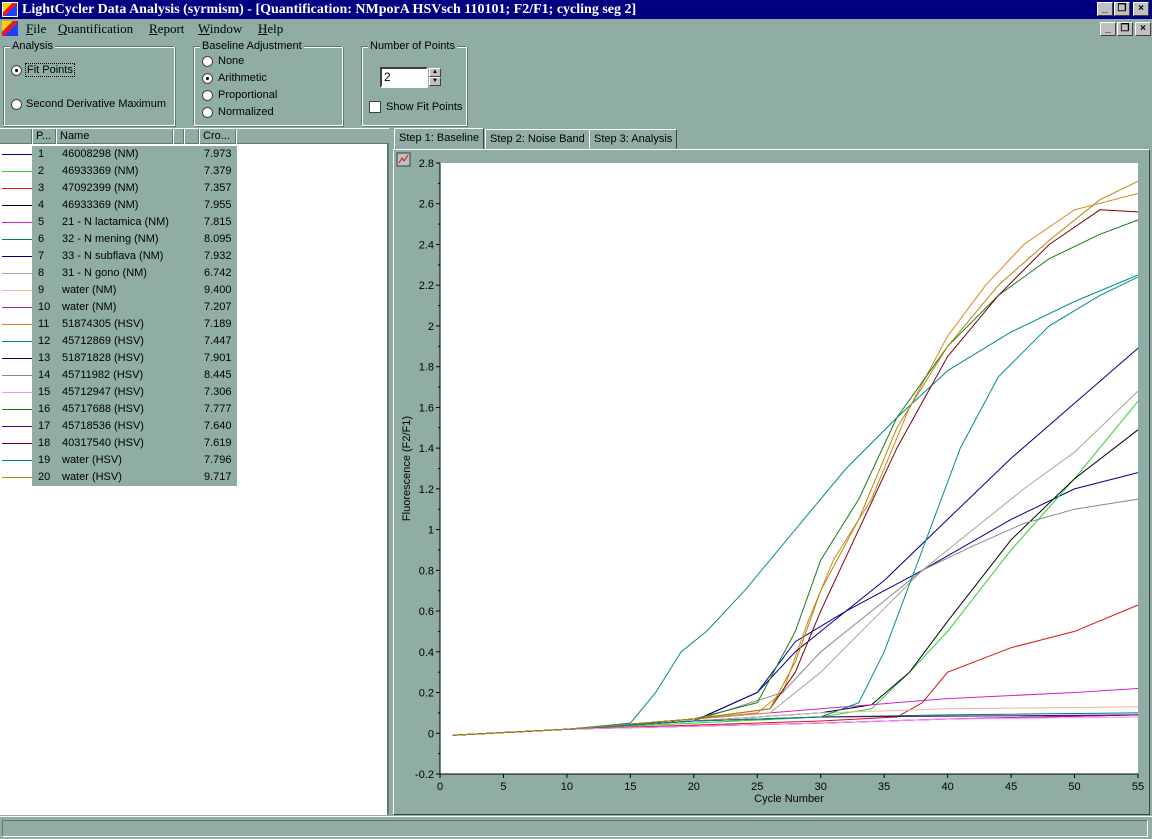 The height and width of the screenshot is (839, 1152). I want to click on list-row: 13 51871828 (HSV) 7.901, so click(118, 358).